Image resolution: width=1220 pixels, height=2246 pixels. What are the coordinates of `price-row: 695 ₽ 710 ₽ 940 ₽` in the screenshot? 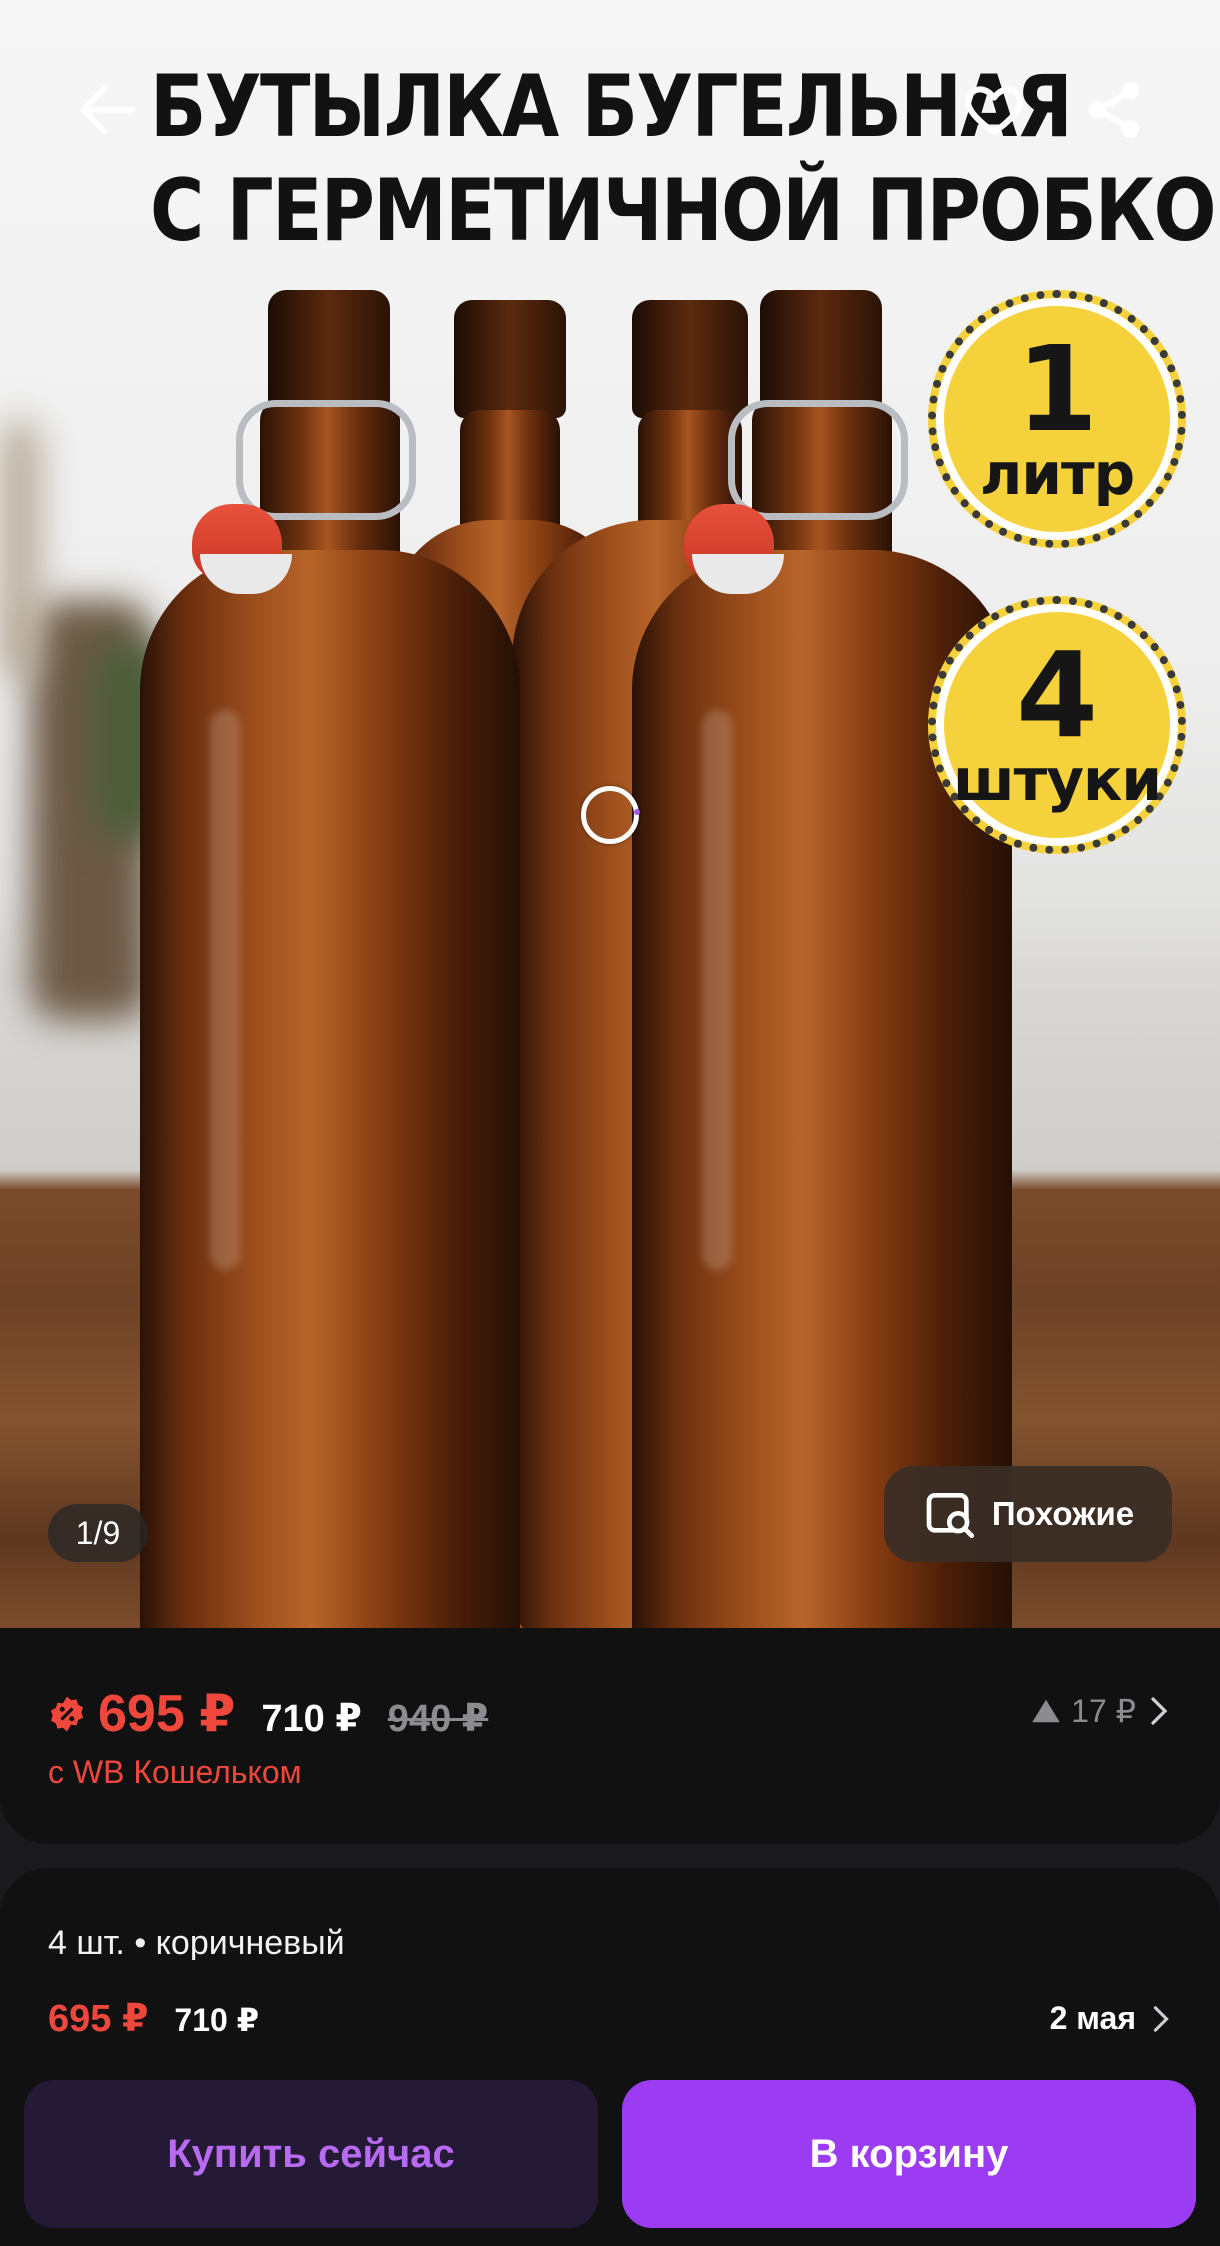 It's located at (268, 1714).